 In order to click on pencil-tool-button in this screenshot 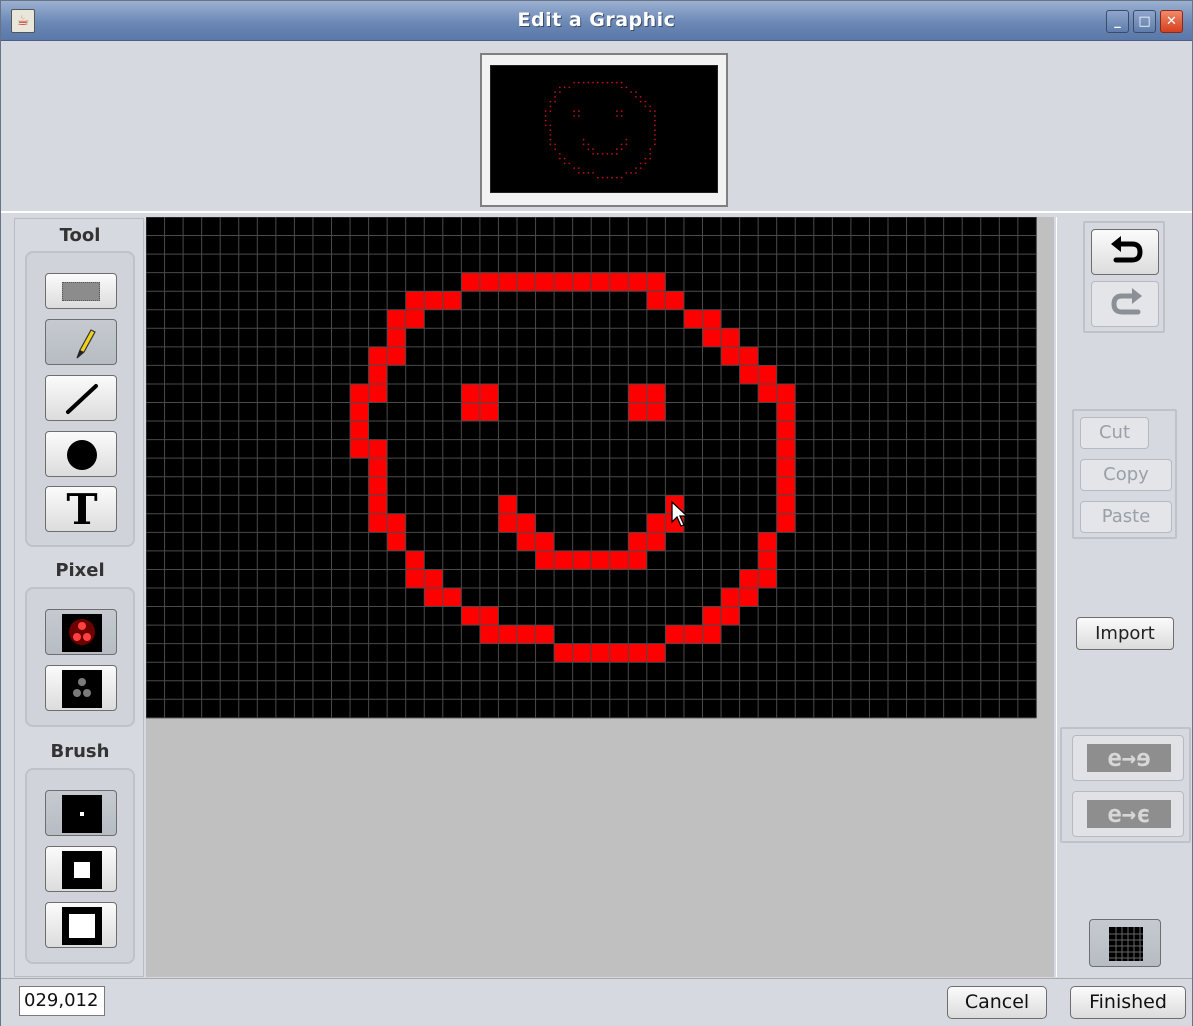, I will do `click(81, 342)`.